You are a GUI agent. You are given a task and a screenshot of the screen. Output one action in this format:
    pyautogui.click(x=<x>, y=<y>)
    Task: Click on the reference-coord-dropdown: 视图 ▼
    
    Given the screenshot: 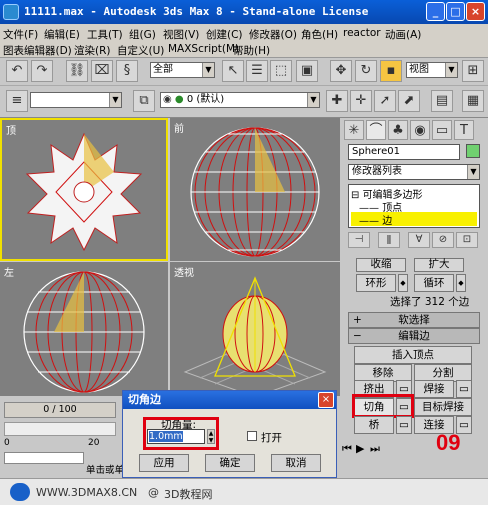 What is the action you would take?
    pyautogui.click(x=432, y=70)
    